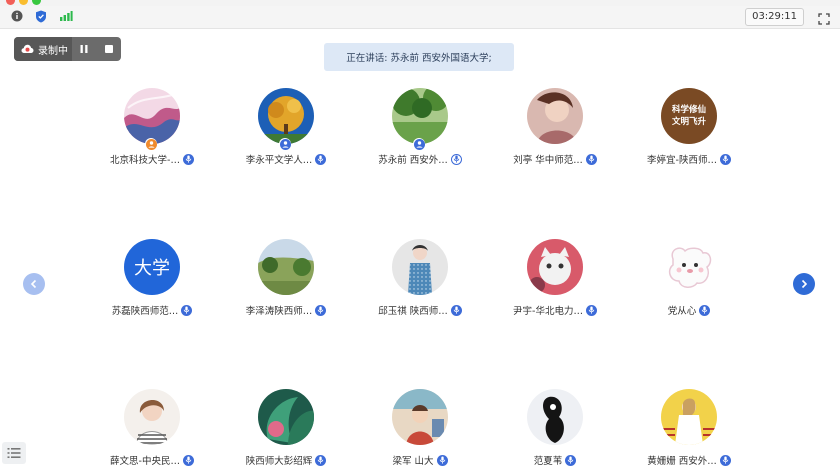 The width and height of the screenshot is (840, 473). Describe the element at coordinates (419, 57) in the screenshot. I see `speaking-indicator: 正在讲话: 苏永前 西安外国语大学;` at that location.